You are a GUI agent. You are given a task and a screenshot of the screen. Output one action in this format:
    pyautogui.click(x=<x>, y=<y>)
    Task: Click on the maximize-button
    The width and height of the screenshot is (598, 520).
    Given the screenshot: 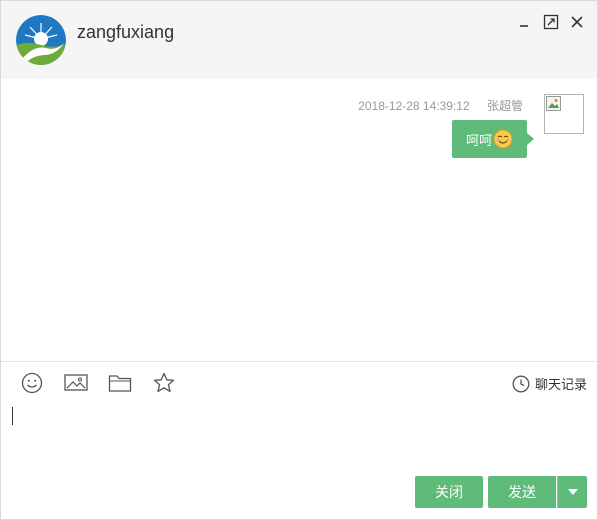 What is the action you would take?
    pyautogui.click(x=551, y=22)
    